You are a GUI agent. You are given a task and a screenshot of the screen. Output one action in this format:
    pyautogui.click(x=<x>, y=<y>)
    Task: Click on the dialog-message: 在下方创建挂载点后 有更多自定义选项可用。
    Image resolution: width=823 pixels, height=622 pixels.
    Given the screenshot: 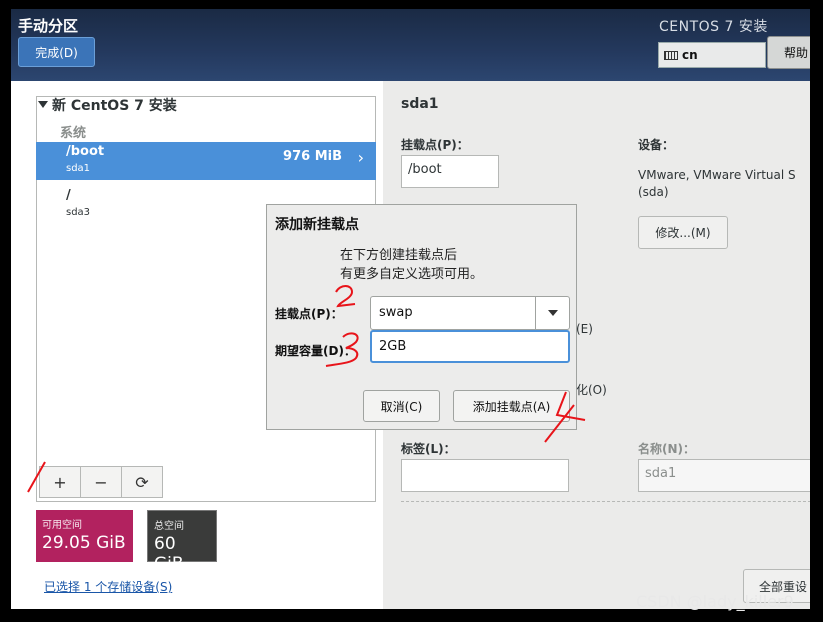 What is the action you would take?
    pyautogui.click(x=411, y=265)
    